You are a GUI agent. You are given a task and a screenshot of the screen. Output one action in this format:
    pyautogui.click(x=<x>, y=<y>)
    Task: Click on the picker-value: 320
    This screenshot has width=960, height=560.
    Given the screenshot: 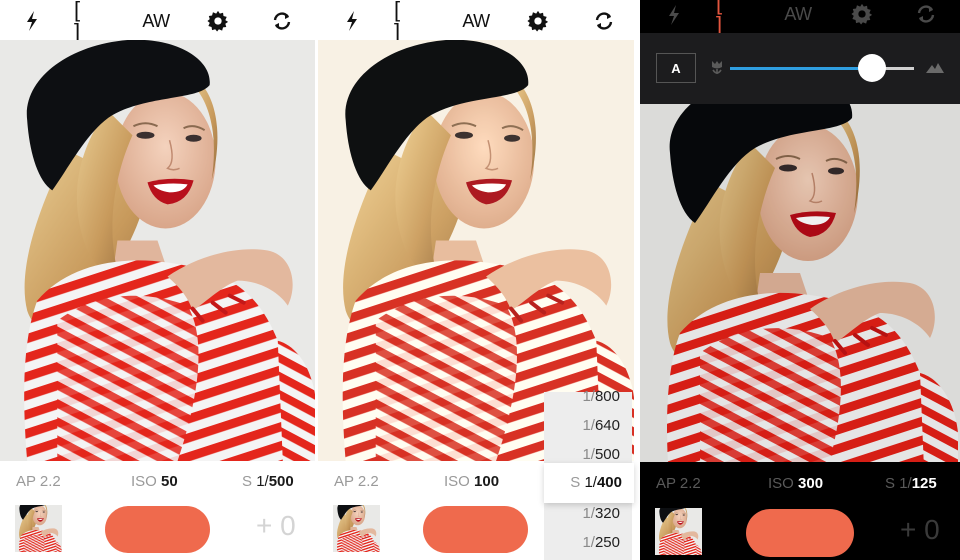 What is the action you would take?
    pyautogui.click(x=607, y=513)
    